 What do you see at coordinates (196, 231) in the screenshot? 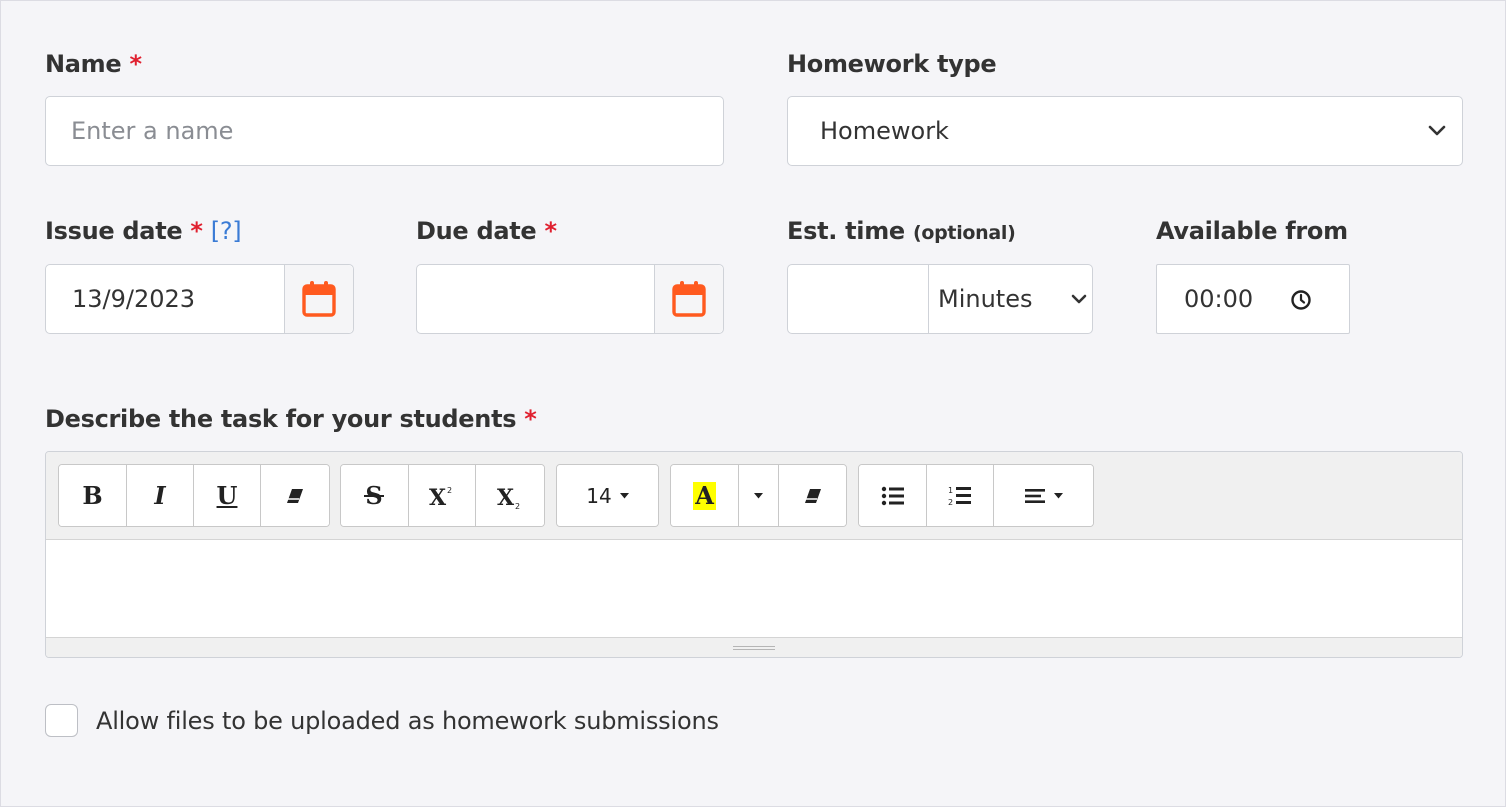
I see `issue-date-required-mark: *` at bounding box center [196, 231].